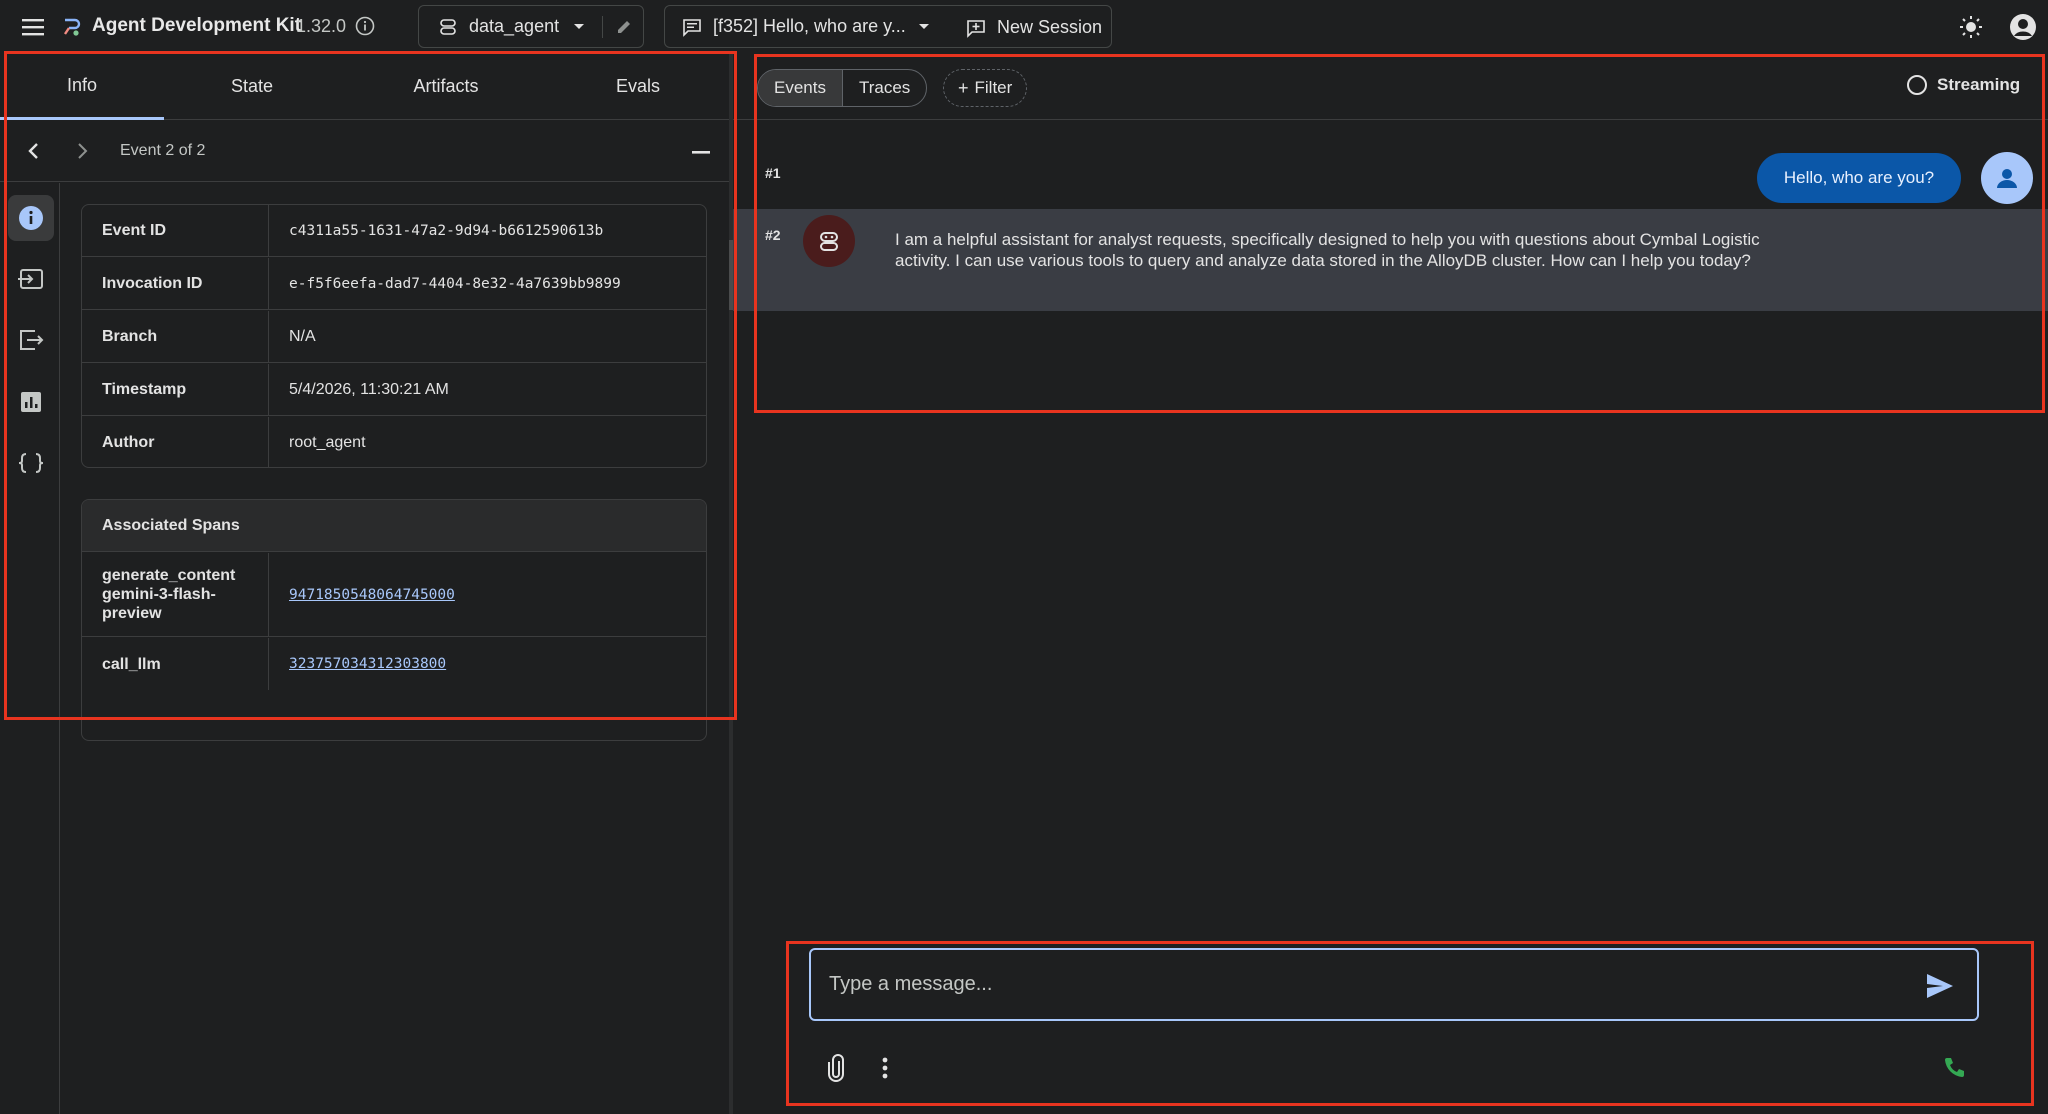 The image size is (2048, 1114). What do you see at coordinates (976, 28) in the screenshot?
I see `add-box-icon` at bounding box center [976, 28].